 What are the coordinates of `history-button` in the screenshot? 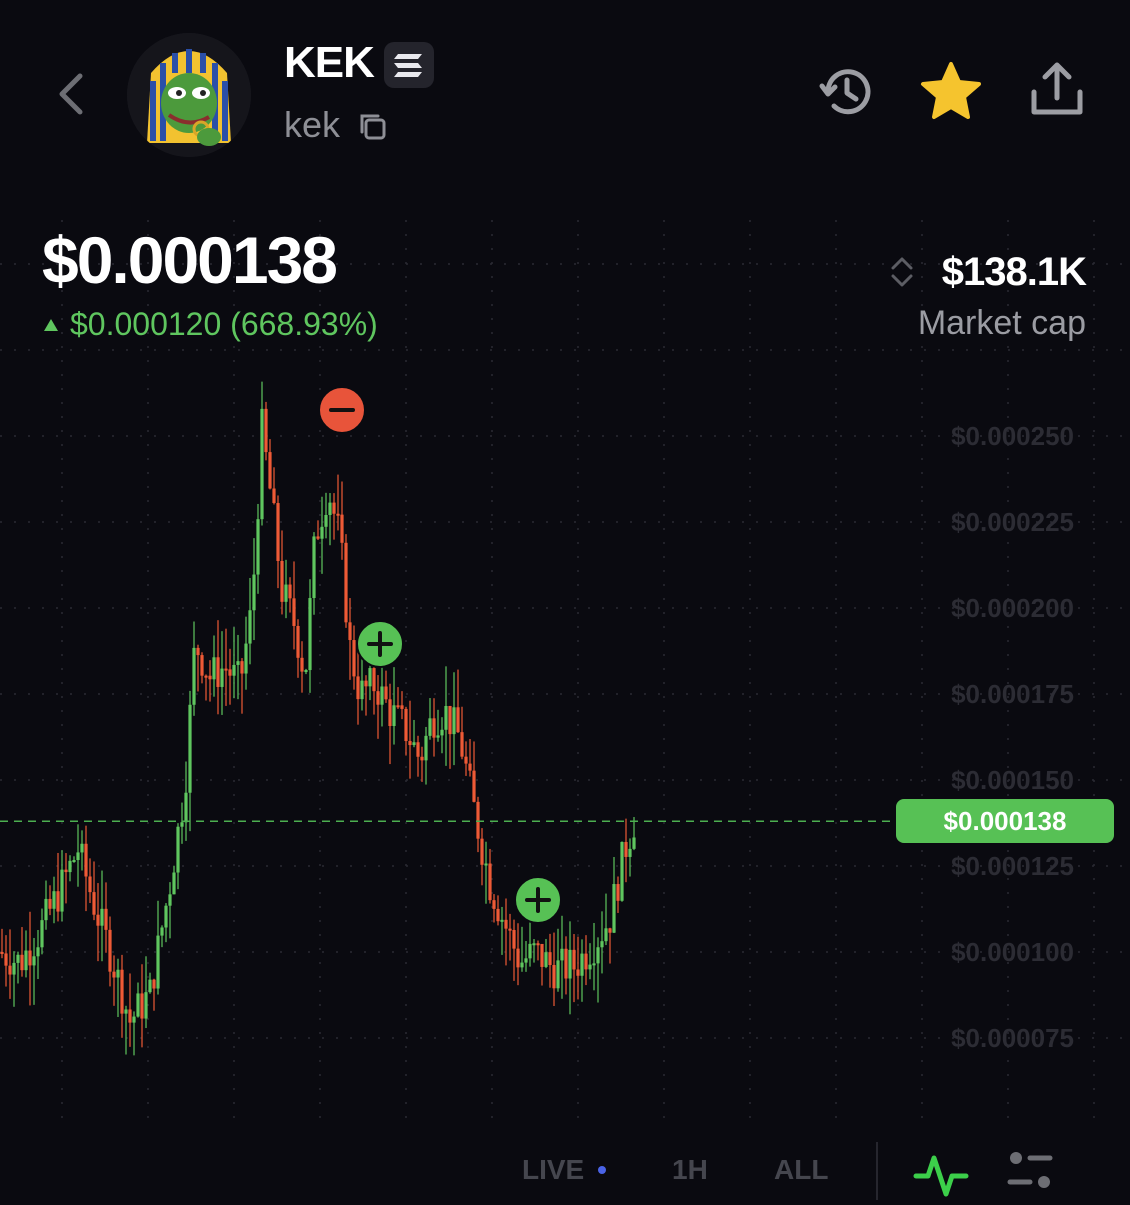 It's located at (846, 92).